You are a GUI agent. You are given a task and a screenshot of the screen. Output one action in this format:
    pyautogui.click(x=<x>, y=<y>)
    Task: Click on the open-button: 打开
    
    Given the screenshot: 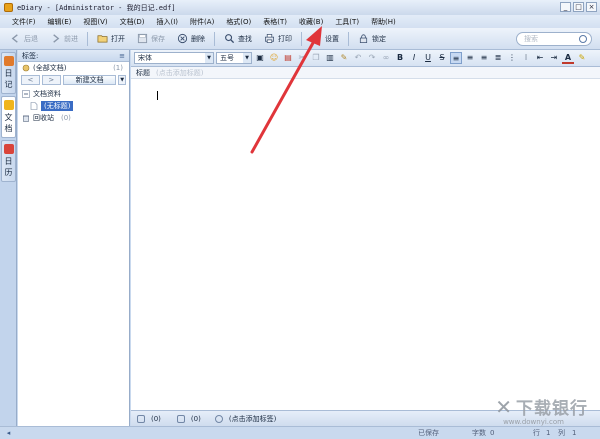 What is the action you would take?
    pyautogui.click(x=111, y=39)
    